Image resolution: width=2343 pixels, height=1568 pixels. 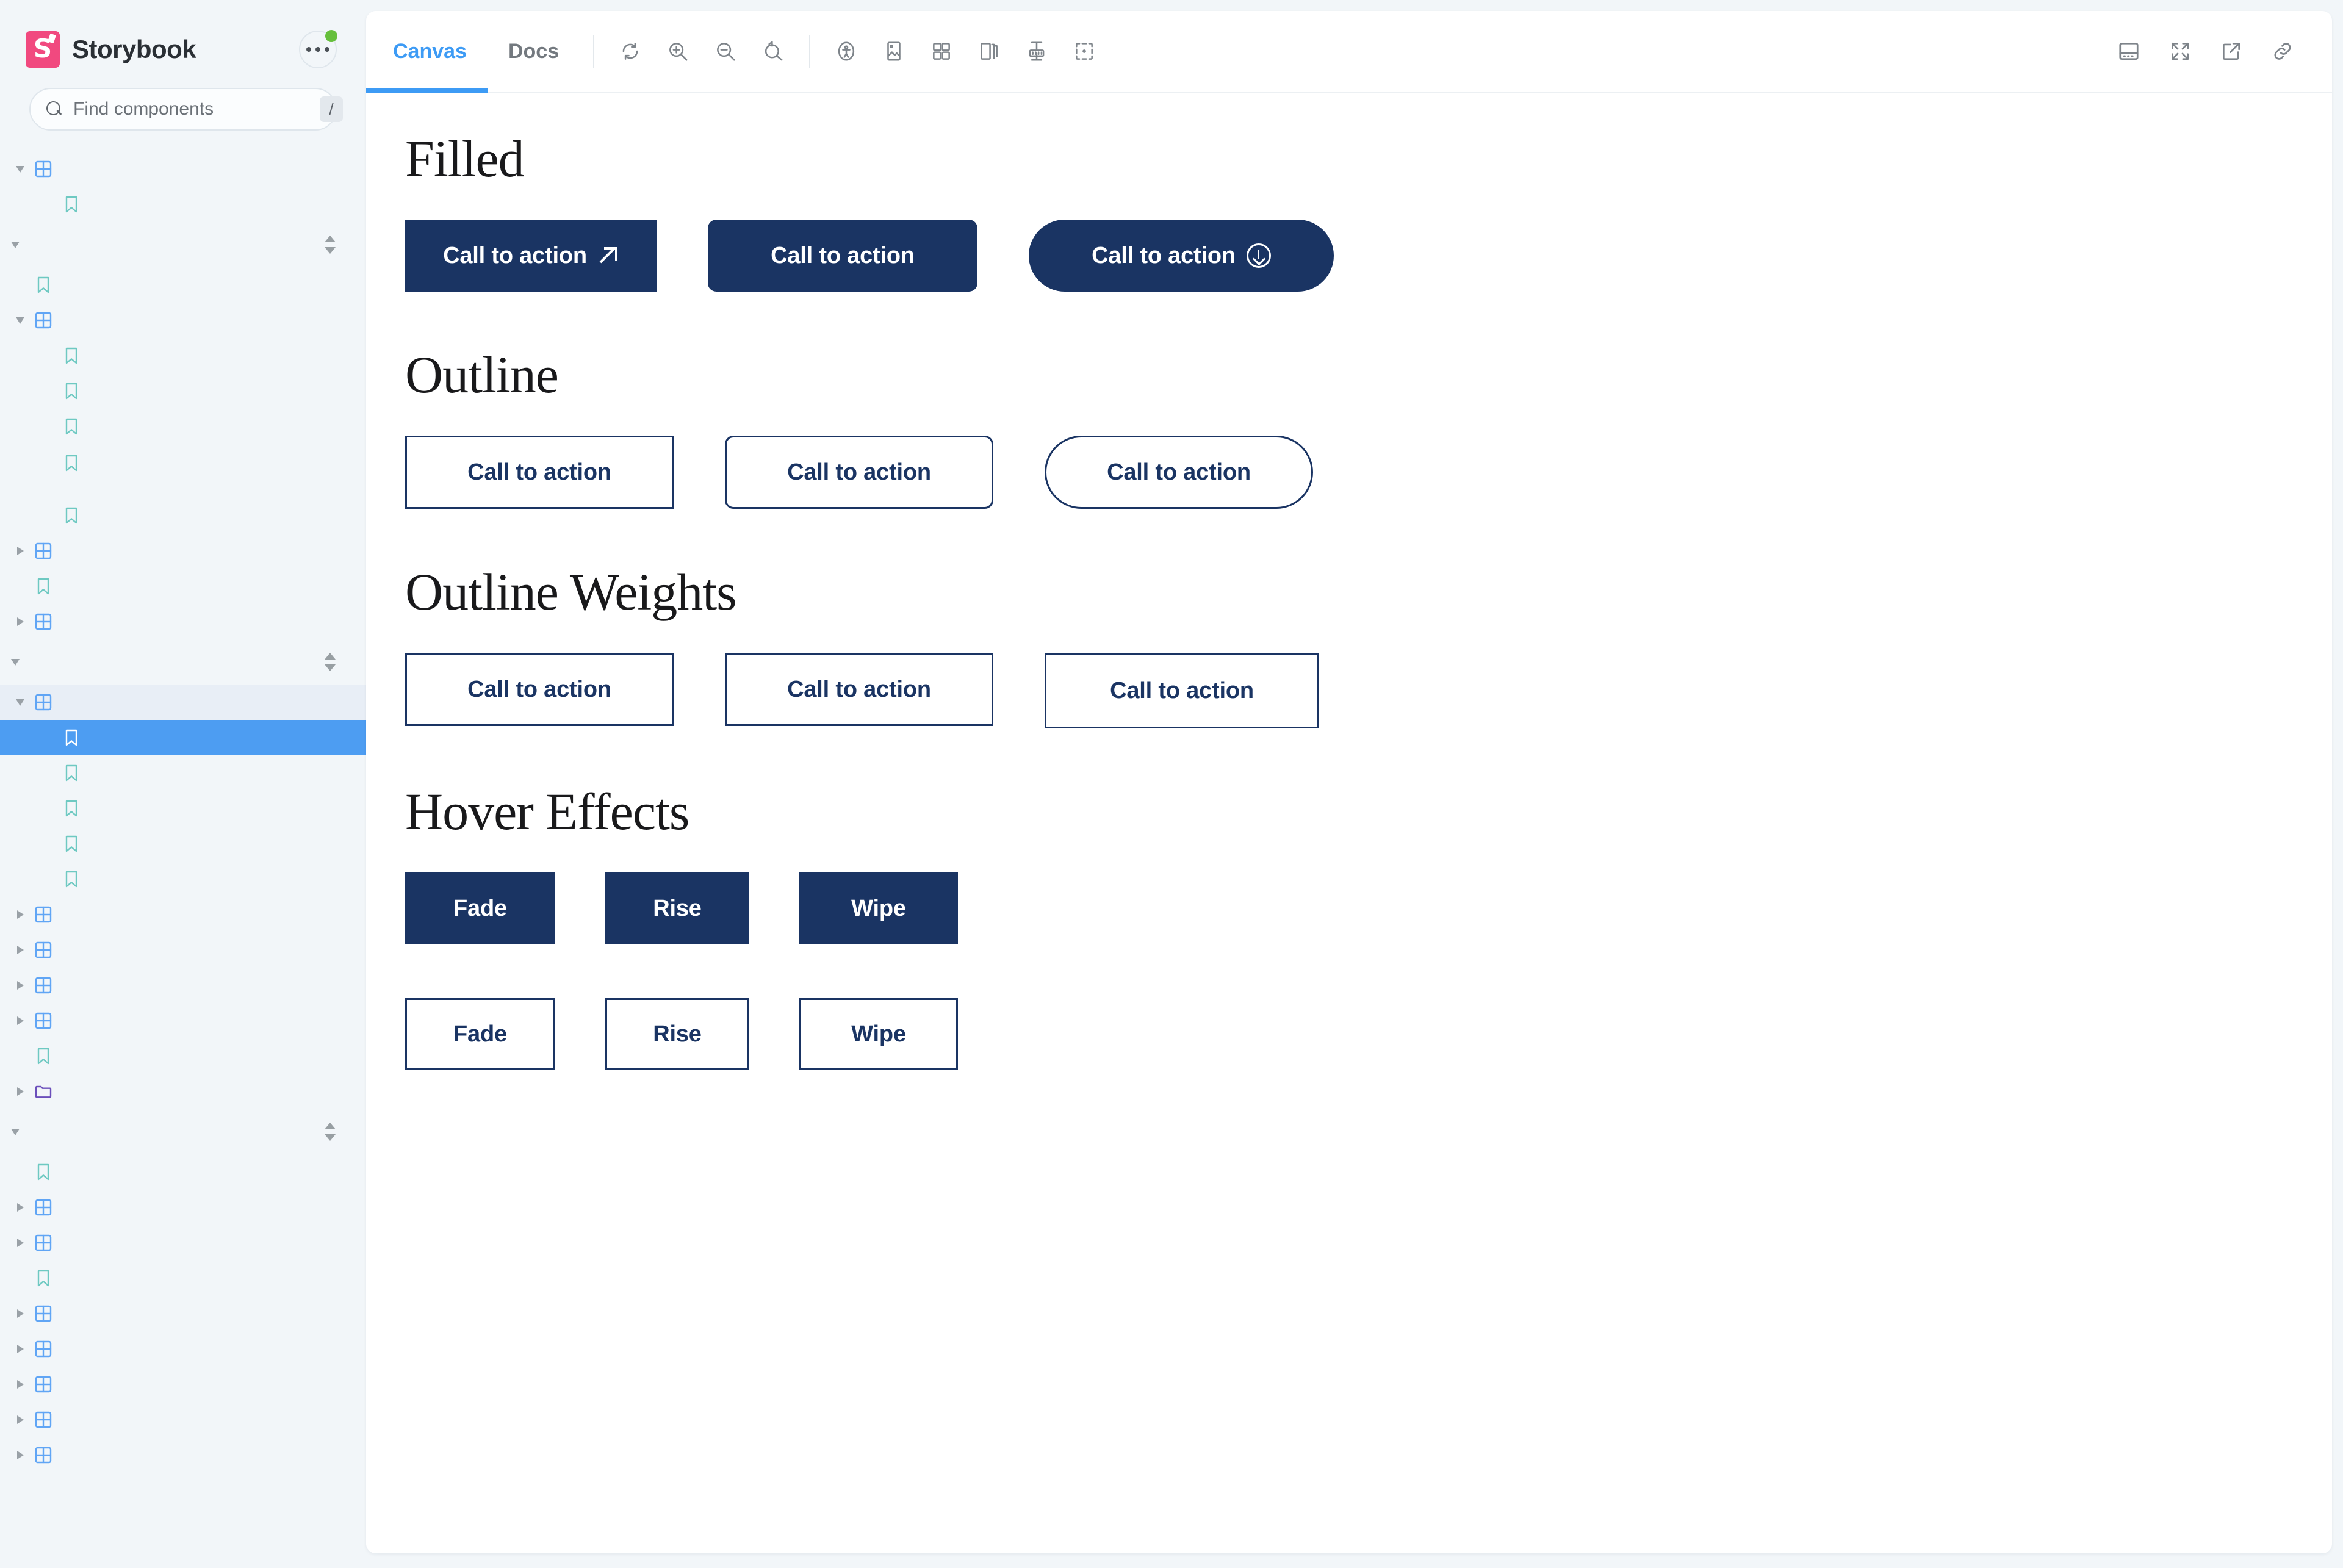 I want to click on cta-rise-3-0-1: Rise, so click(x=677, y=908).